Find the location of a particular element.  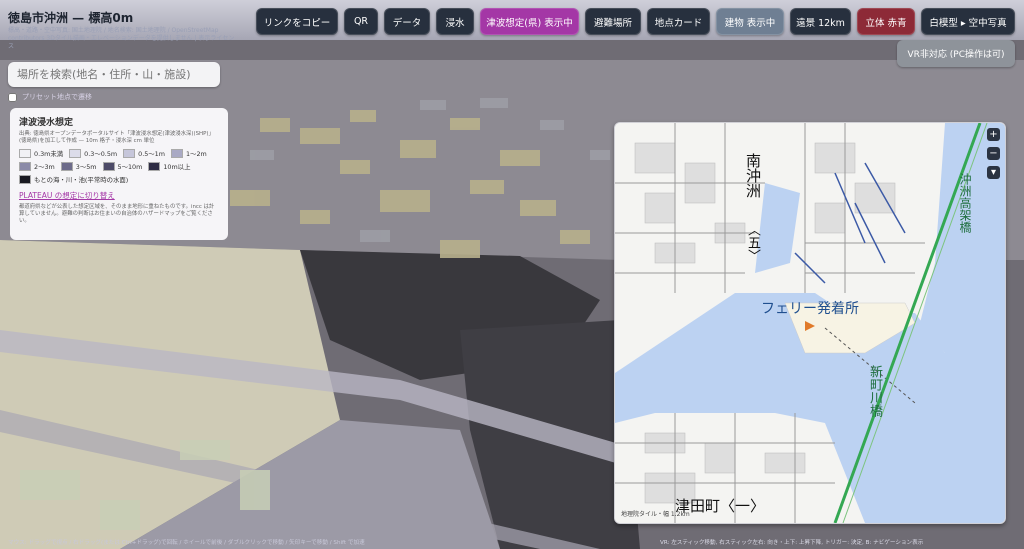

legend-item: 3〜5m is located at coordinates (78, 166).